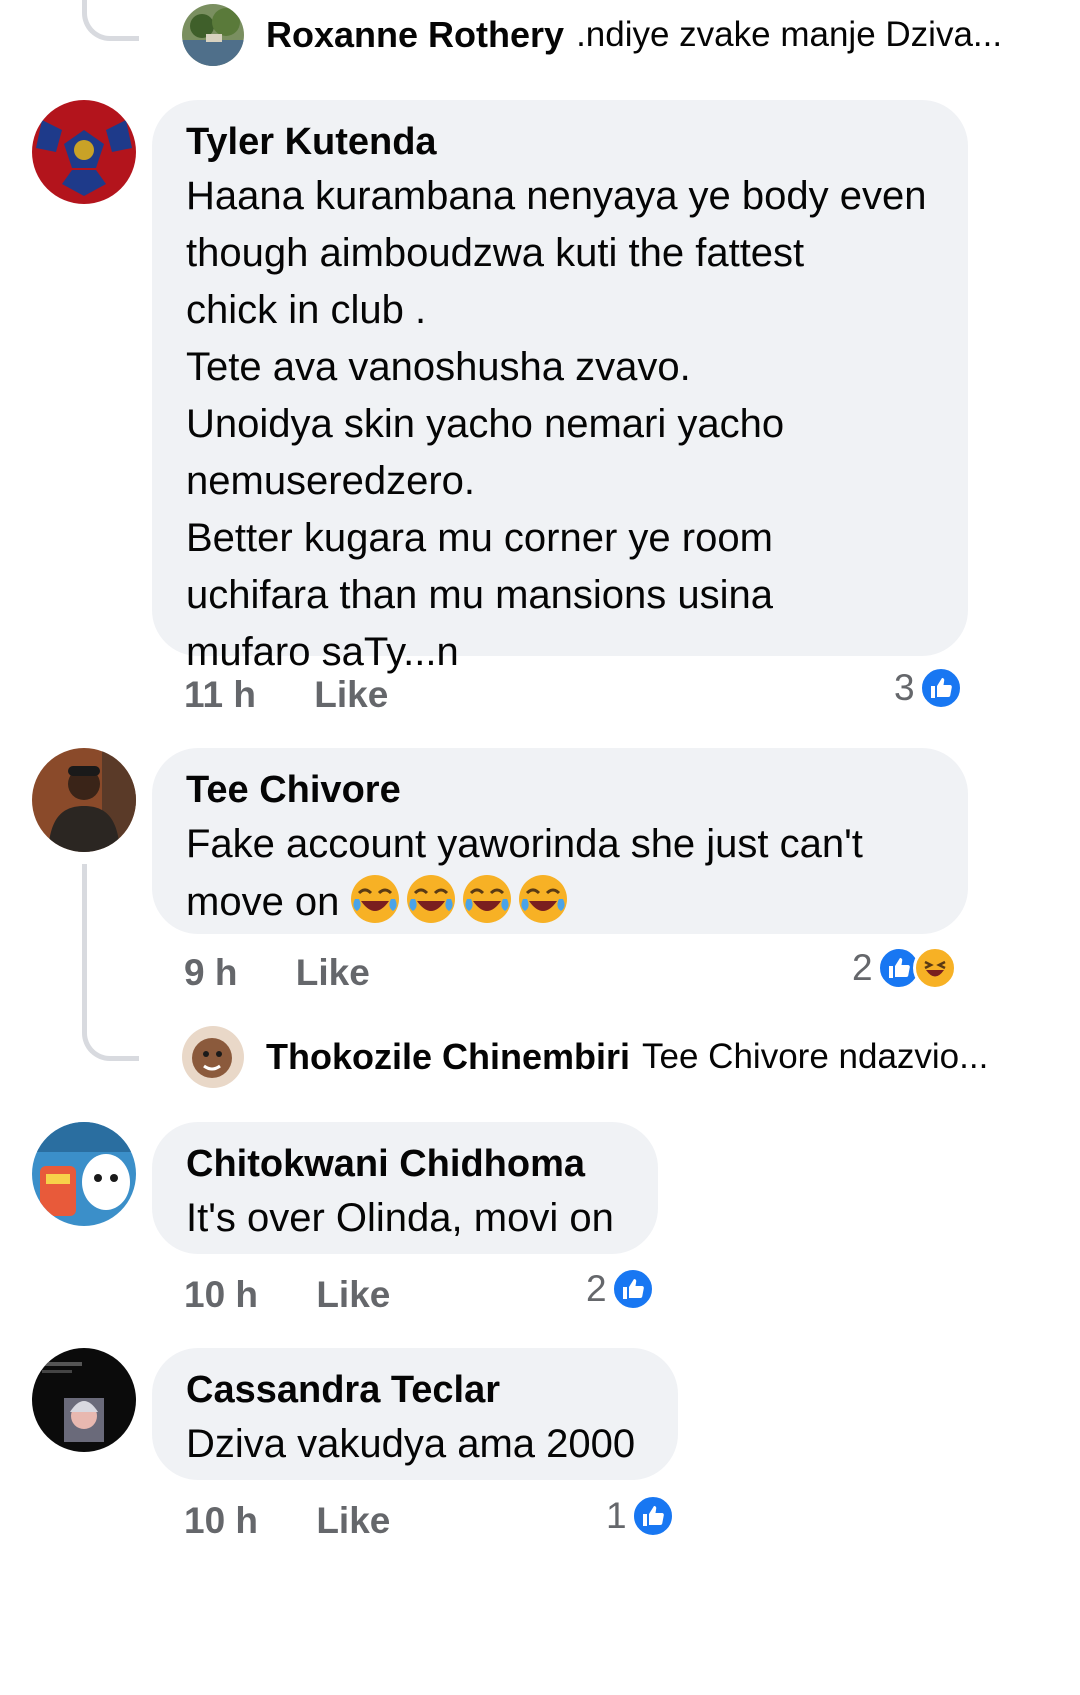  I want to click on comment-time: 9 h, so click(210, 973).